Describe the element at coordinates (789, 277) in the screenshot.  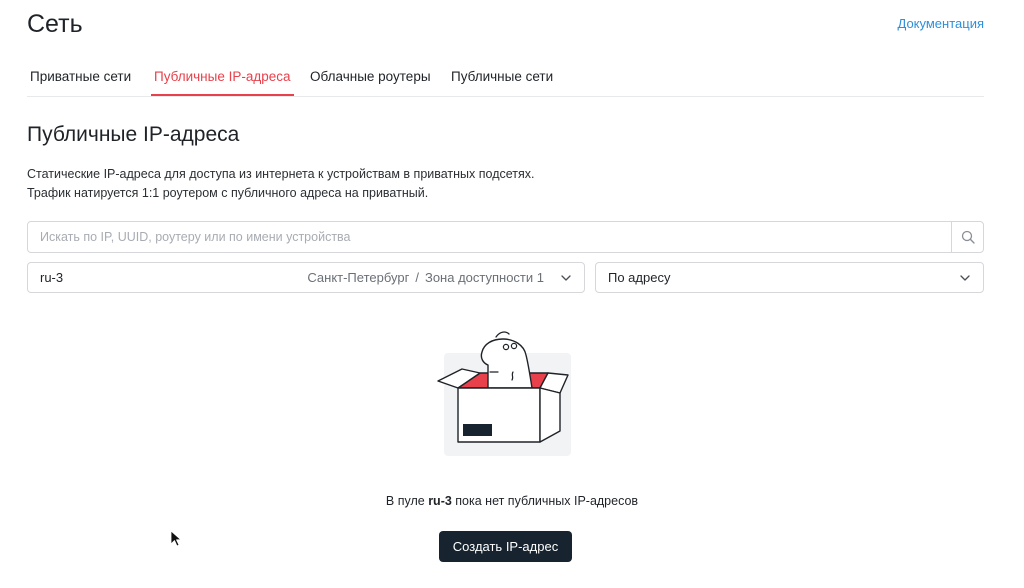
I see `sort-select: По адресу` at that location.